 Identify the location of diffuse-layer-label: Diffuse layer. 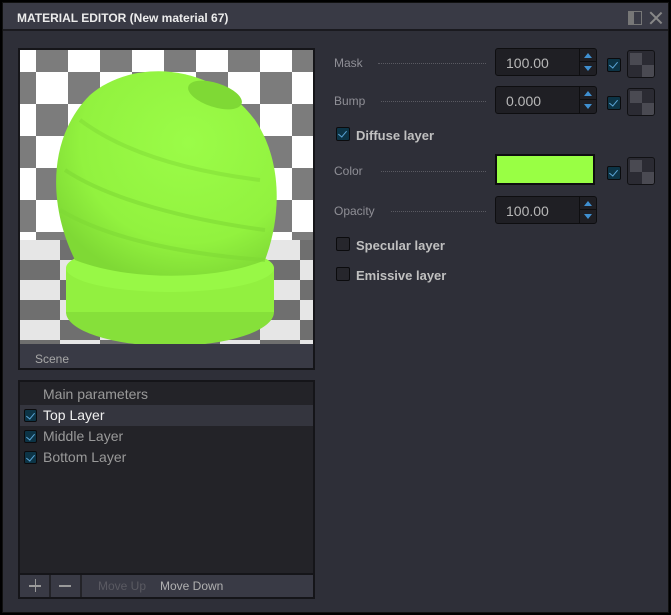
(395, 135).